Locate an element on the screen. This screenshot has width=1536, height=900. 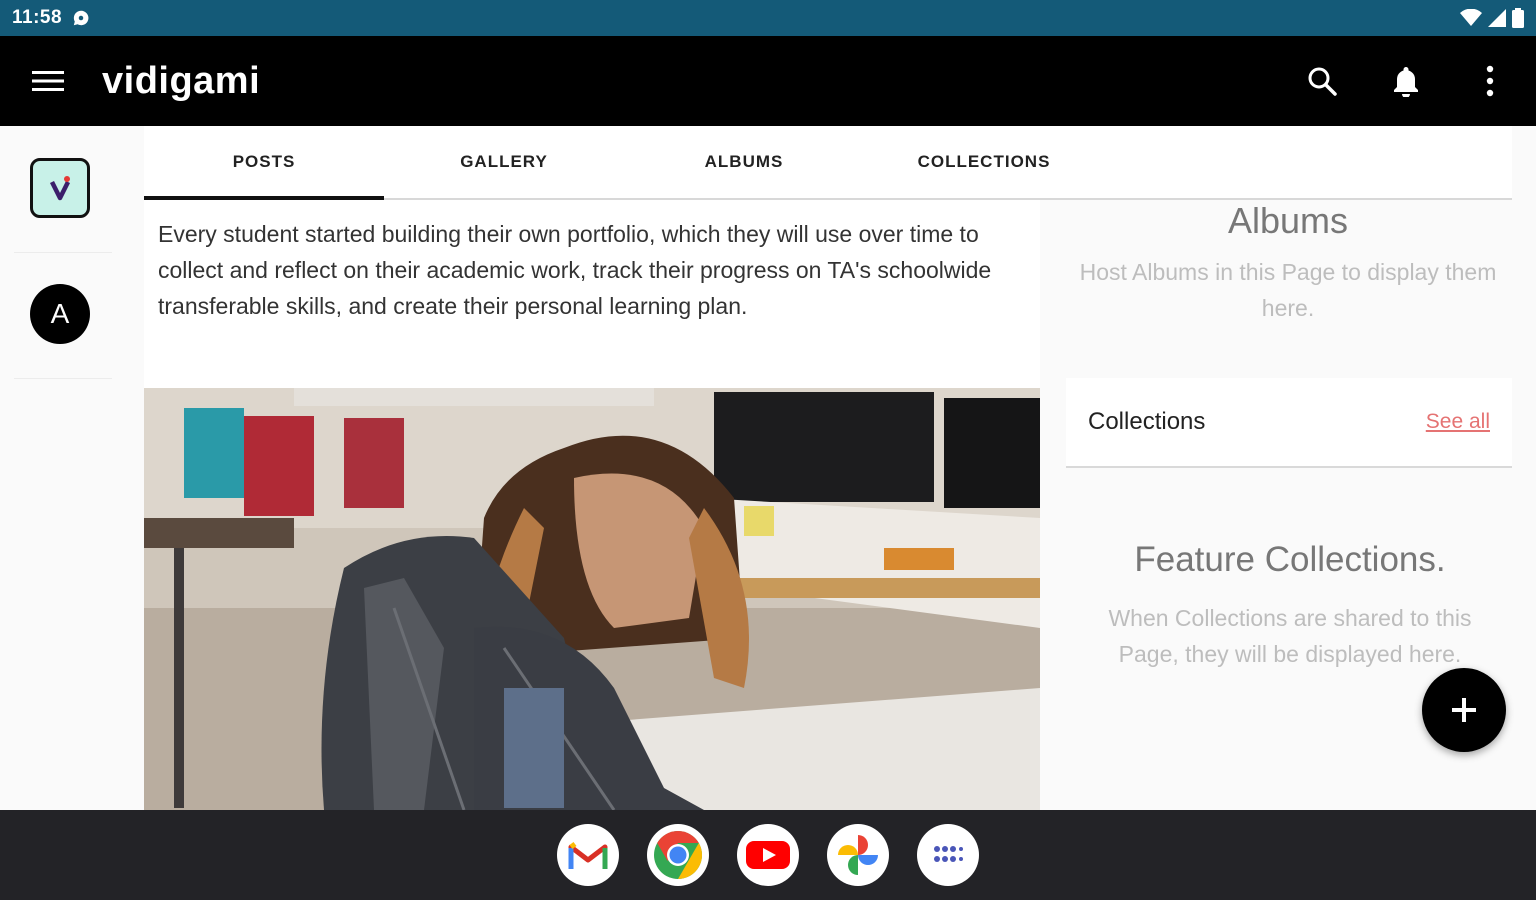
chat-notification-icon is located at coordinates (81, 18).